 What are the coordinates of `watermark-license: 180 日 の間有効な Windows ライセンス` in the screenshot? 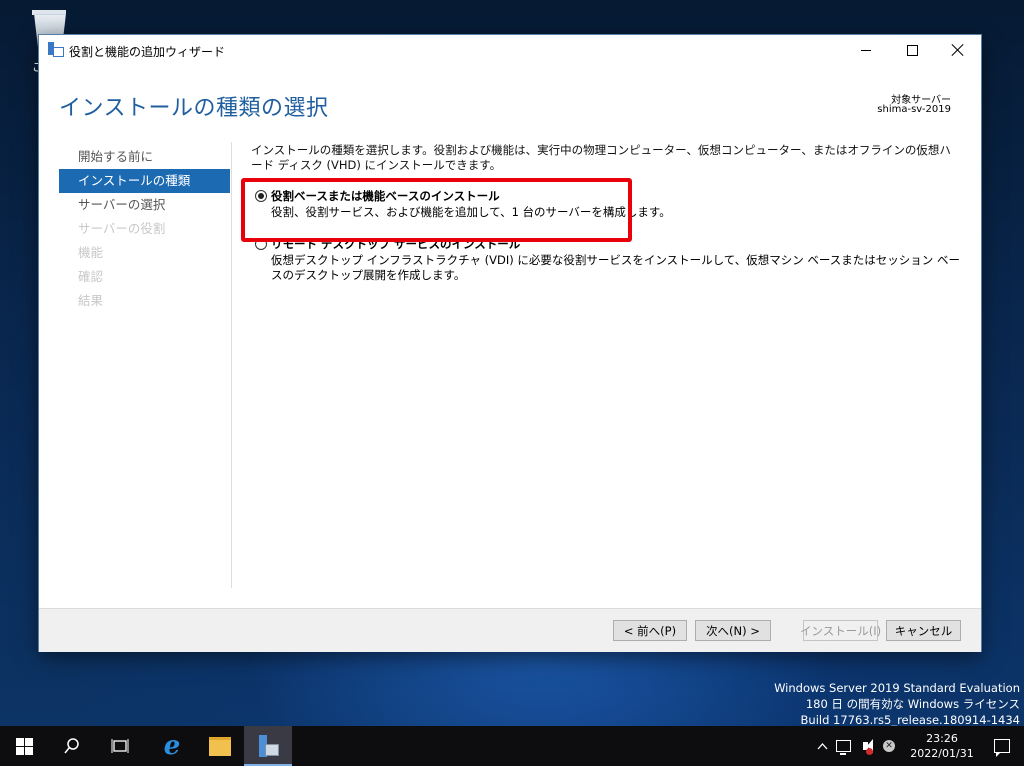 It's located at (912, 704).